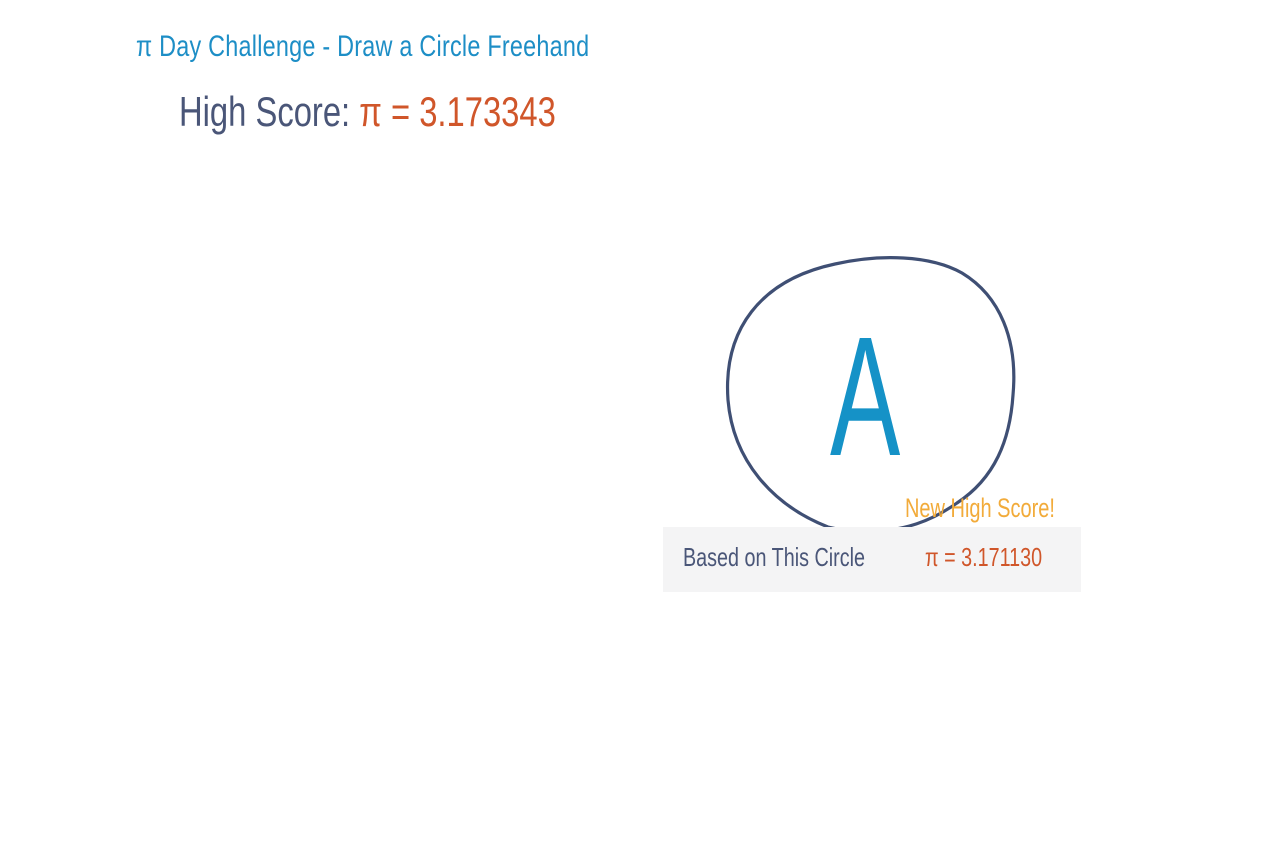  I want to click on new-high-score-badge: New High Score!, so click(980, 508).